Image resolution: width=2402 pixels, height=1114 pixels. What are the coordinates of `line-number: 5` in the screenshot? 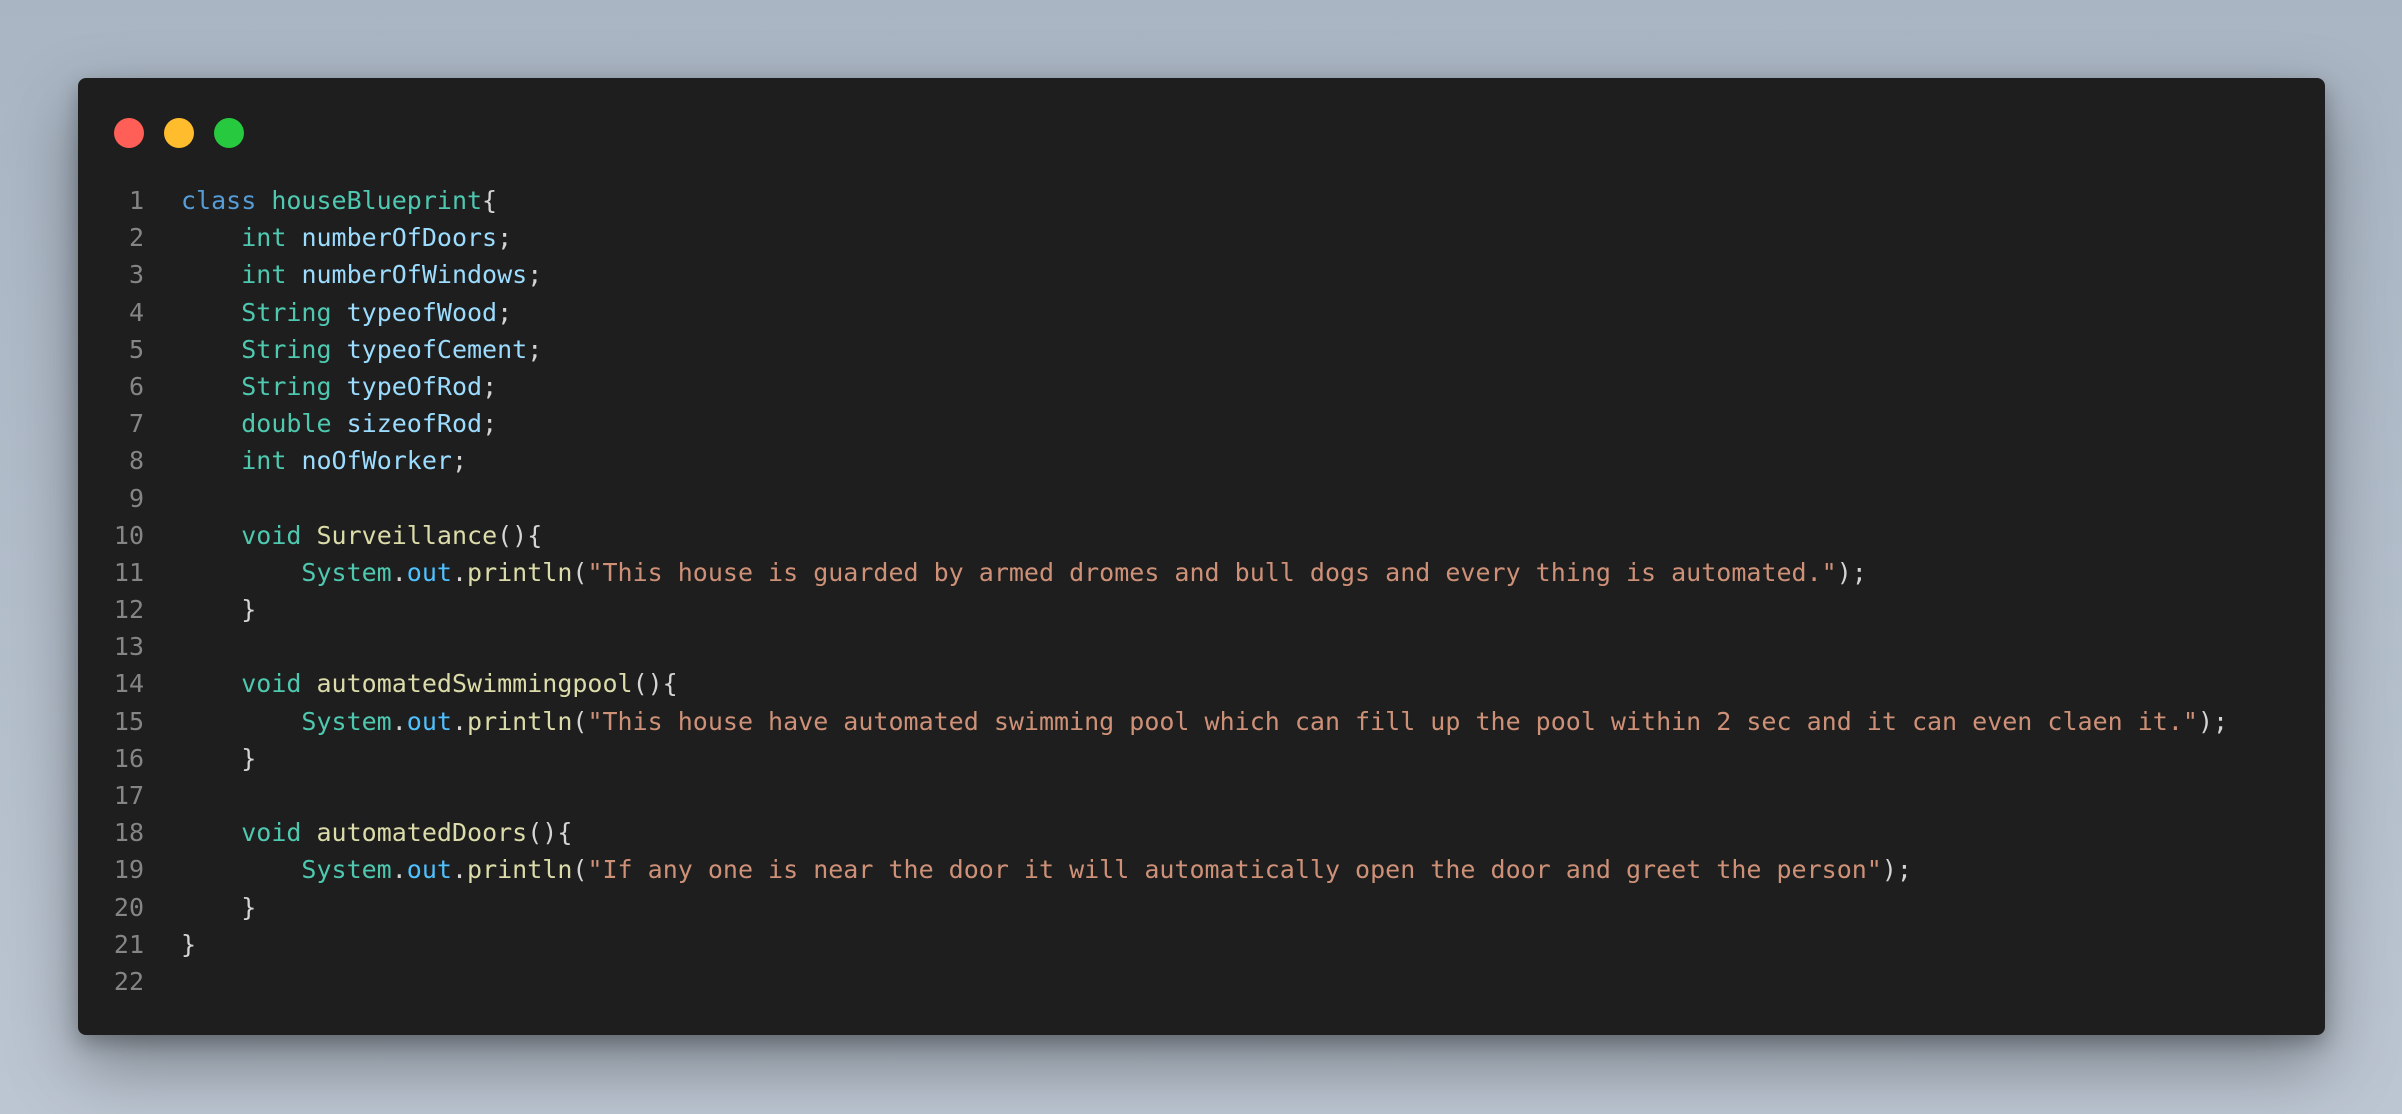 It's located at (136, 349).